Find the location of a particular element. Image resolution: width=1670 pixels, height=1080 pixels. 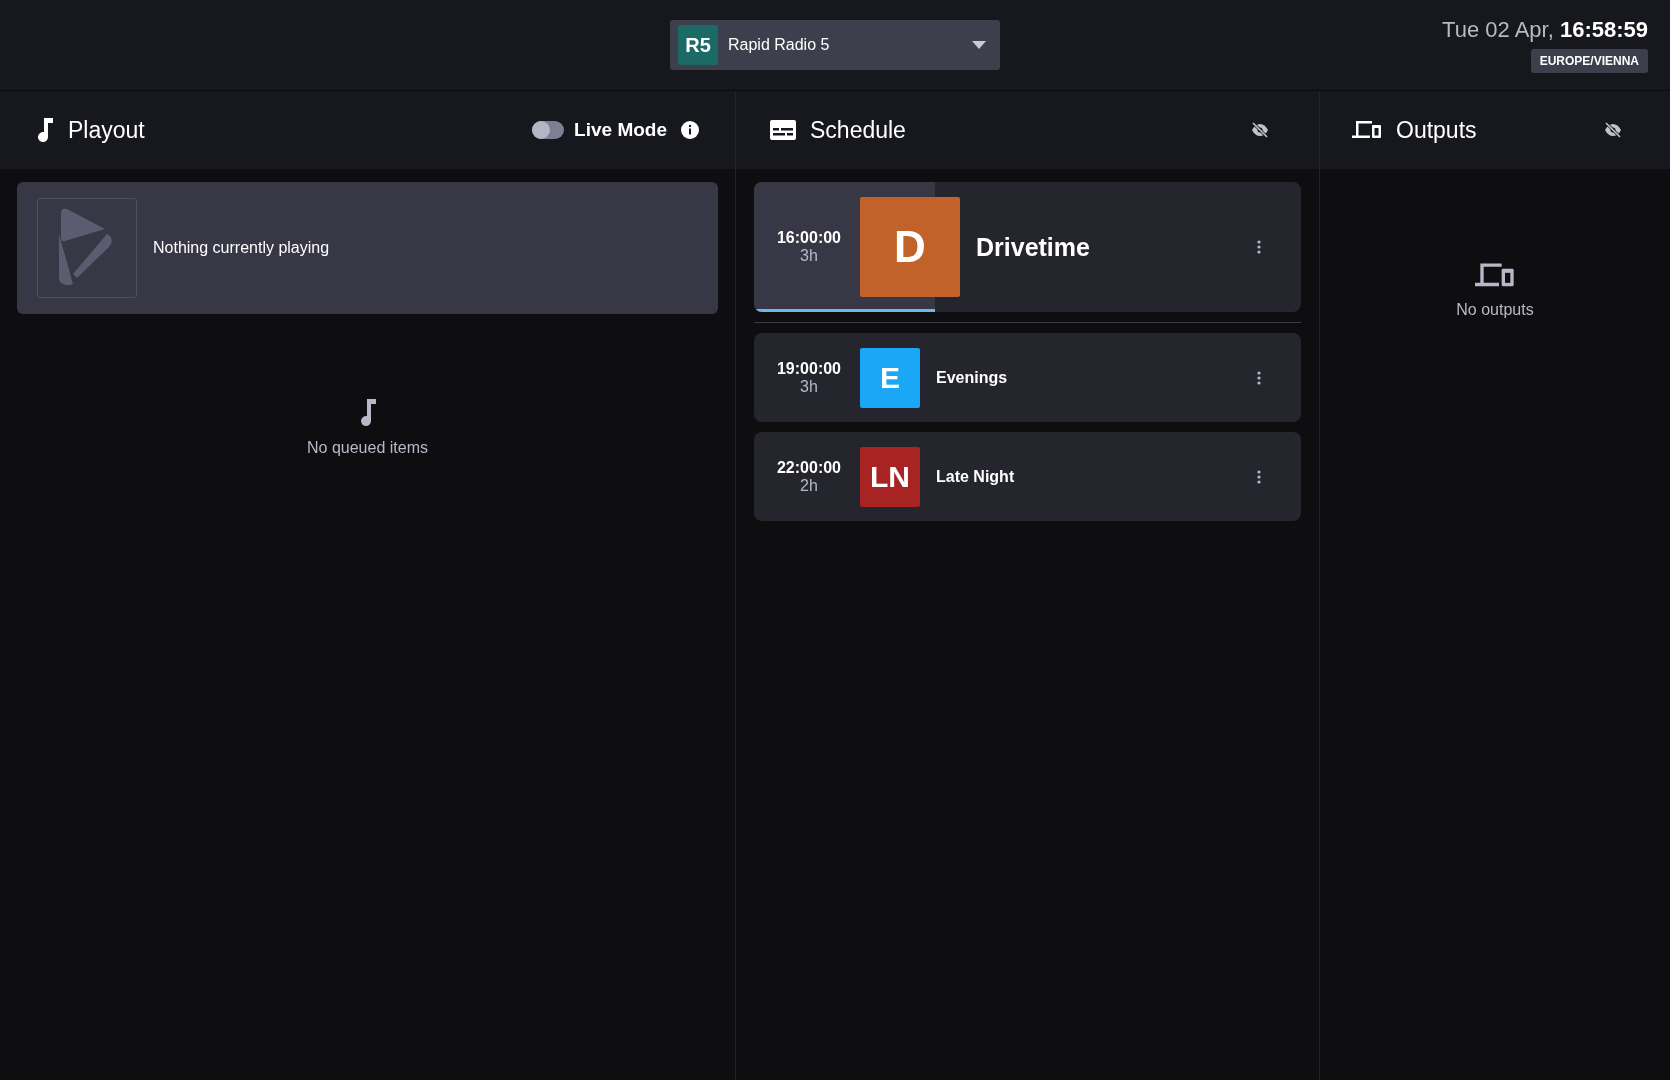

panel-title: Schedule is located at coordinates (858, 130).